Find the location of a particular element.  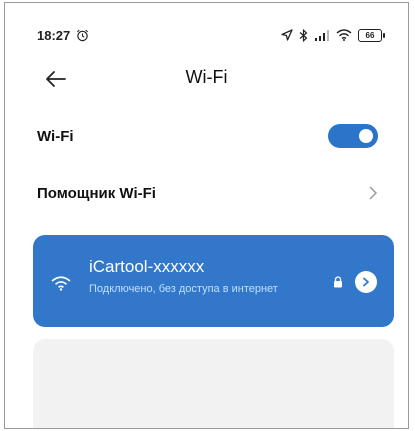

network-details-button is located at coordinates (366, 282).